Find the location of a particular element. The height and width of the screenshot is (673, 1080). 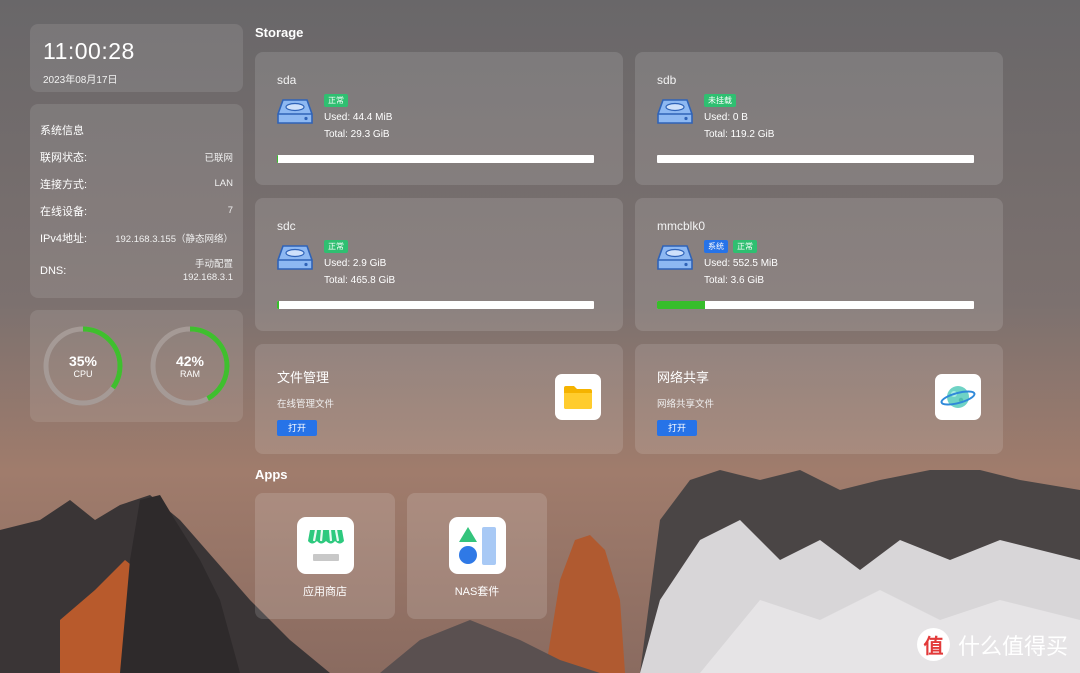

disk-total: Total: 465.8 GiB is located at coordinates (360, 280).